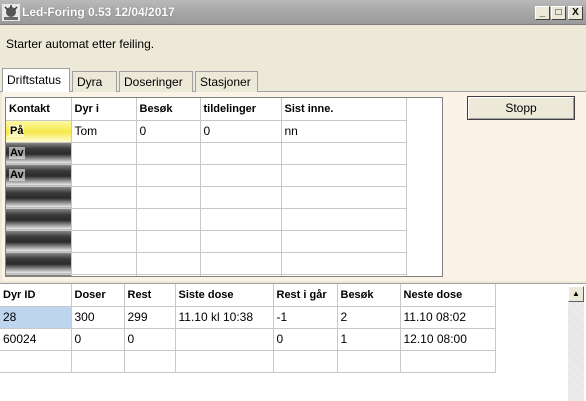  What do you see at coordinates (98, 295) in the screenshot?
I see `header-doser: Doser` at bounding box center [98, 295].